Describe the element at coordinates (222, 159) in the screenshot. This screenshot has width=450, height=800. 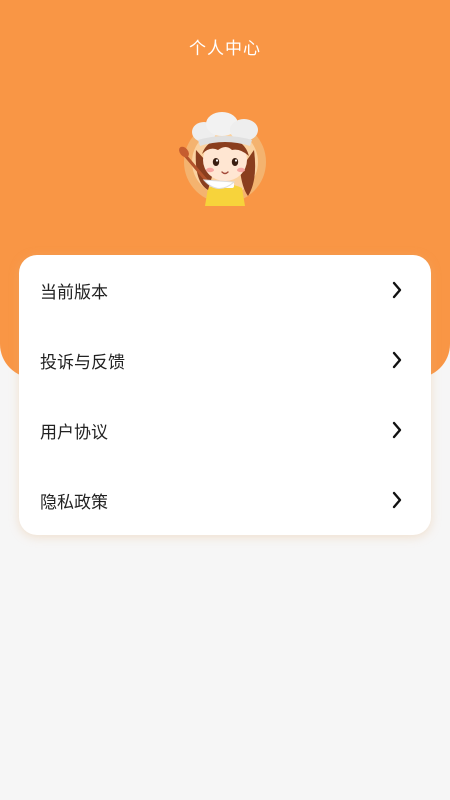
I see `chef-avatar-icon` at that location.